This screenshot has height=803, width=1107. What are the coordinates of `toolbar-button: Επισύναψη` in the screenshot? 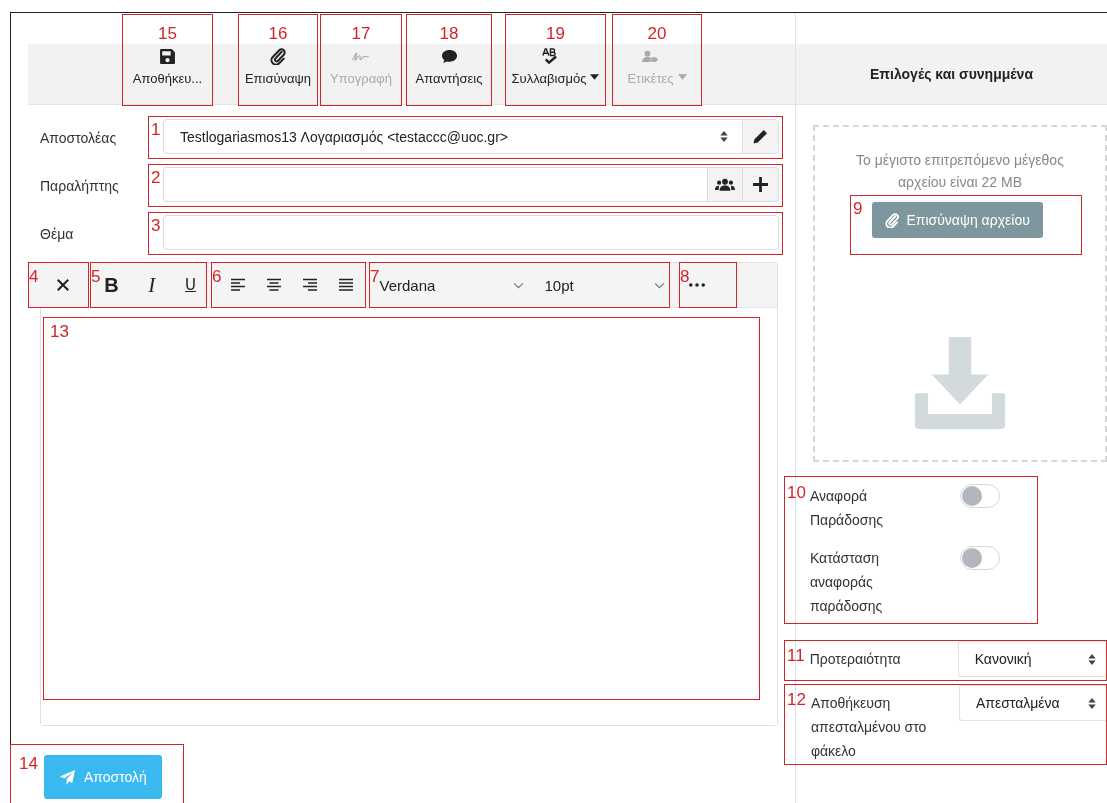 It's located at (278, 66).